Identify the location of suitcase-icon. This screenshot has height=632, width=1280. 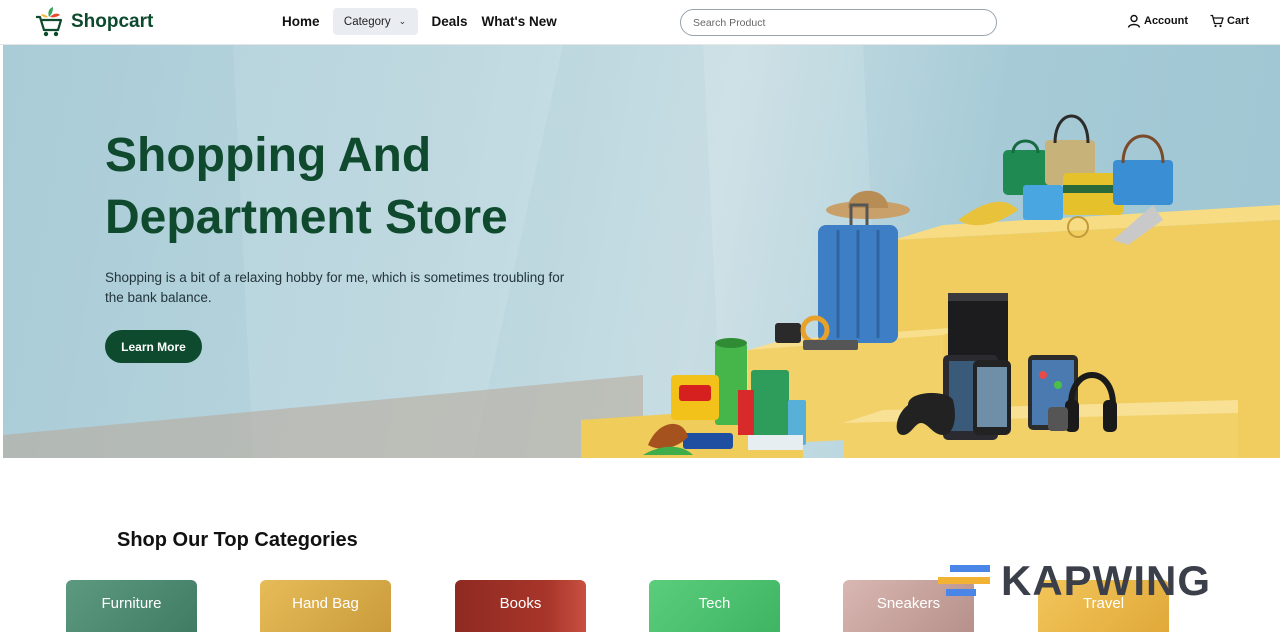
(864, 266).